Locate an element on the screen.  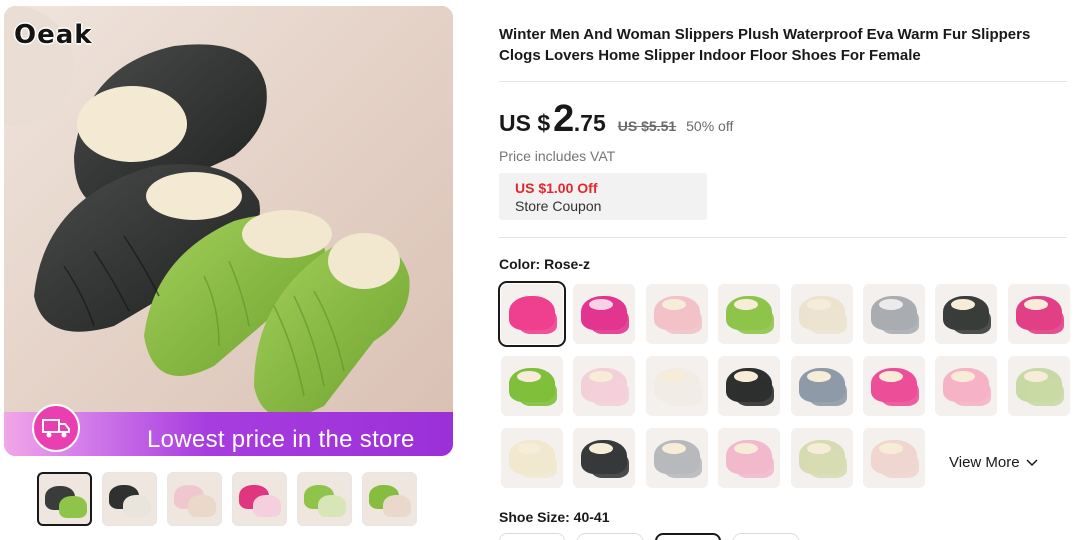
shoe-size-label: Shoe Size: 40-41 is located at coordinates (554, 517).